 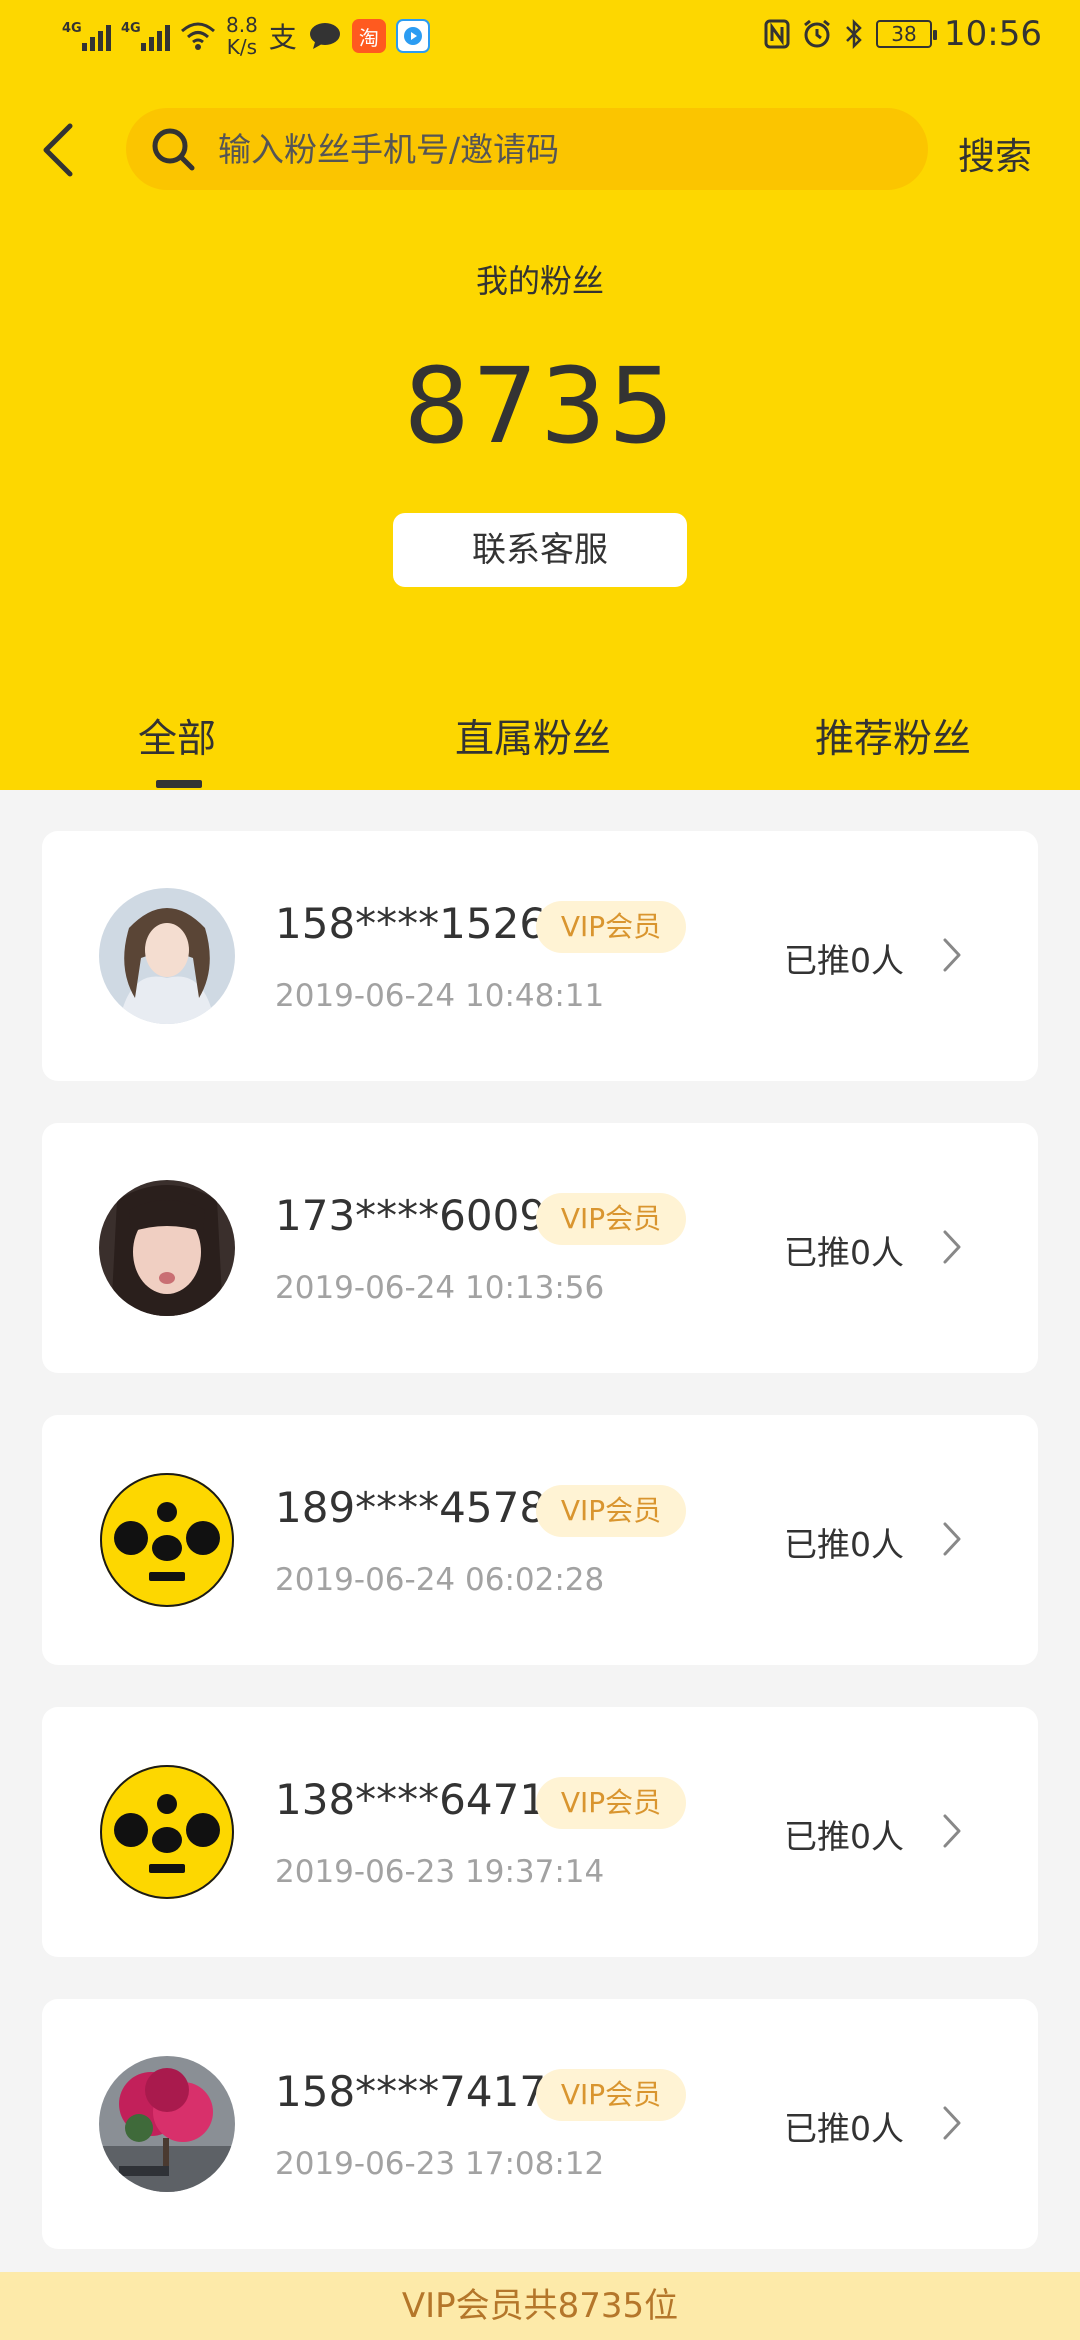 I want to click on signal-icon-1: 4G, so click(x=86, y=36).